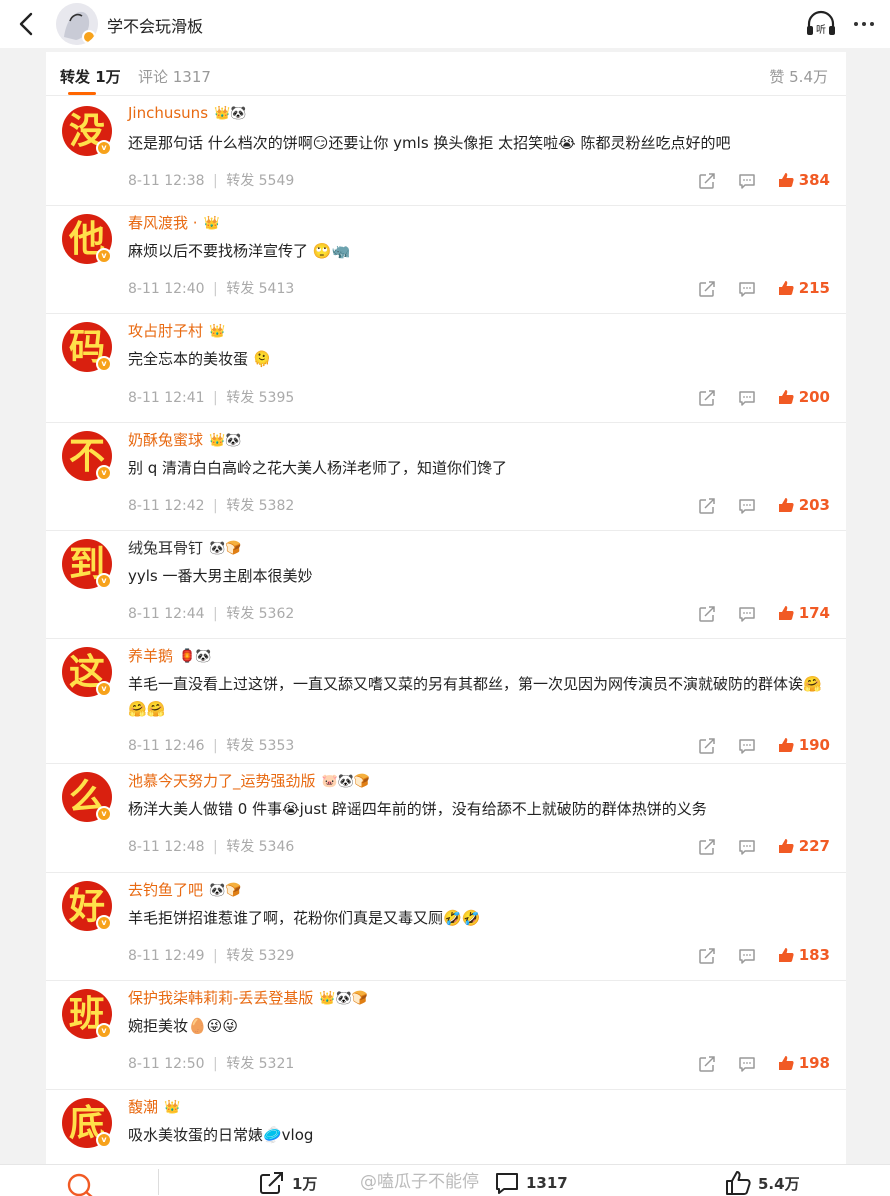  Describe the element at coordinates (803, 846) in the screenshot. I see `like-button: 227` at that location.